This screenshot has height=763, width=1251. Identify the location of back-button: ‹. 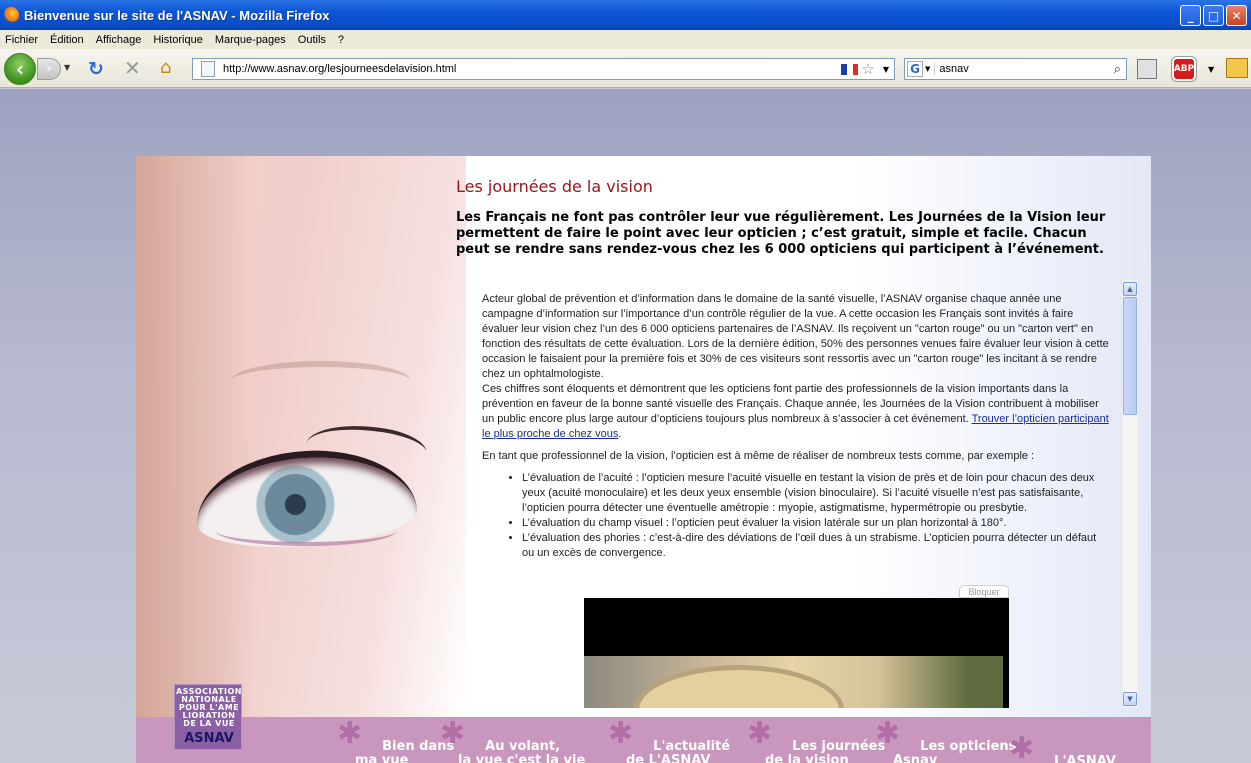
(20, 69).